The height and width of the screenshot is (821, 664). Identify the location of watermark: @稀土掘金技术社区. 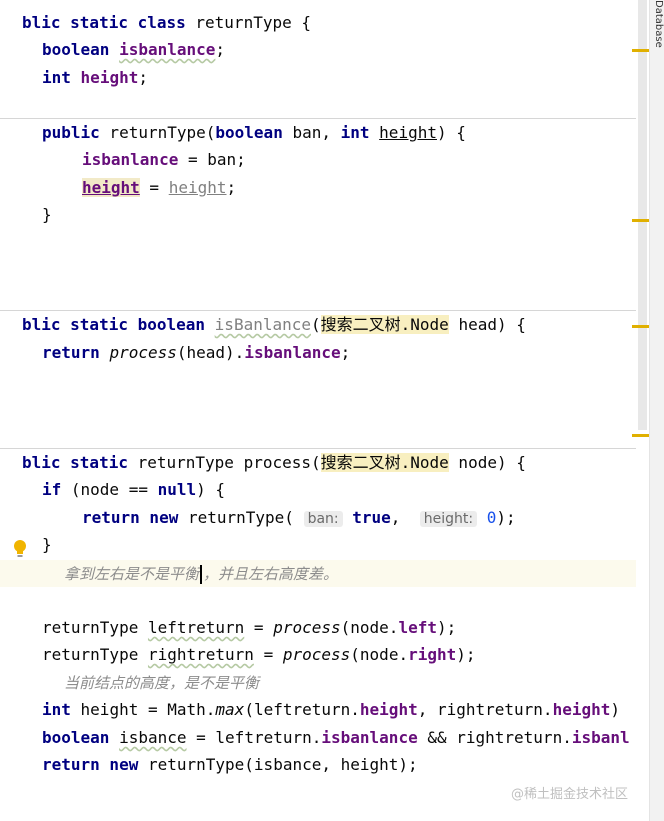
(569, 794).